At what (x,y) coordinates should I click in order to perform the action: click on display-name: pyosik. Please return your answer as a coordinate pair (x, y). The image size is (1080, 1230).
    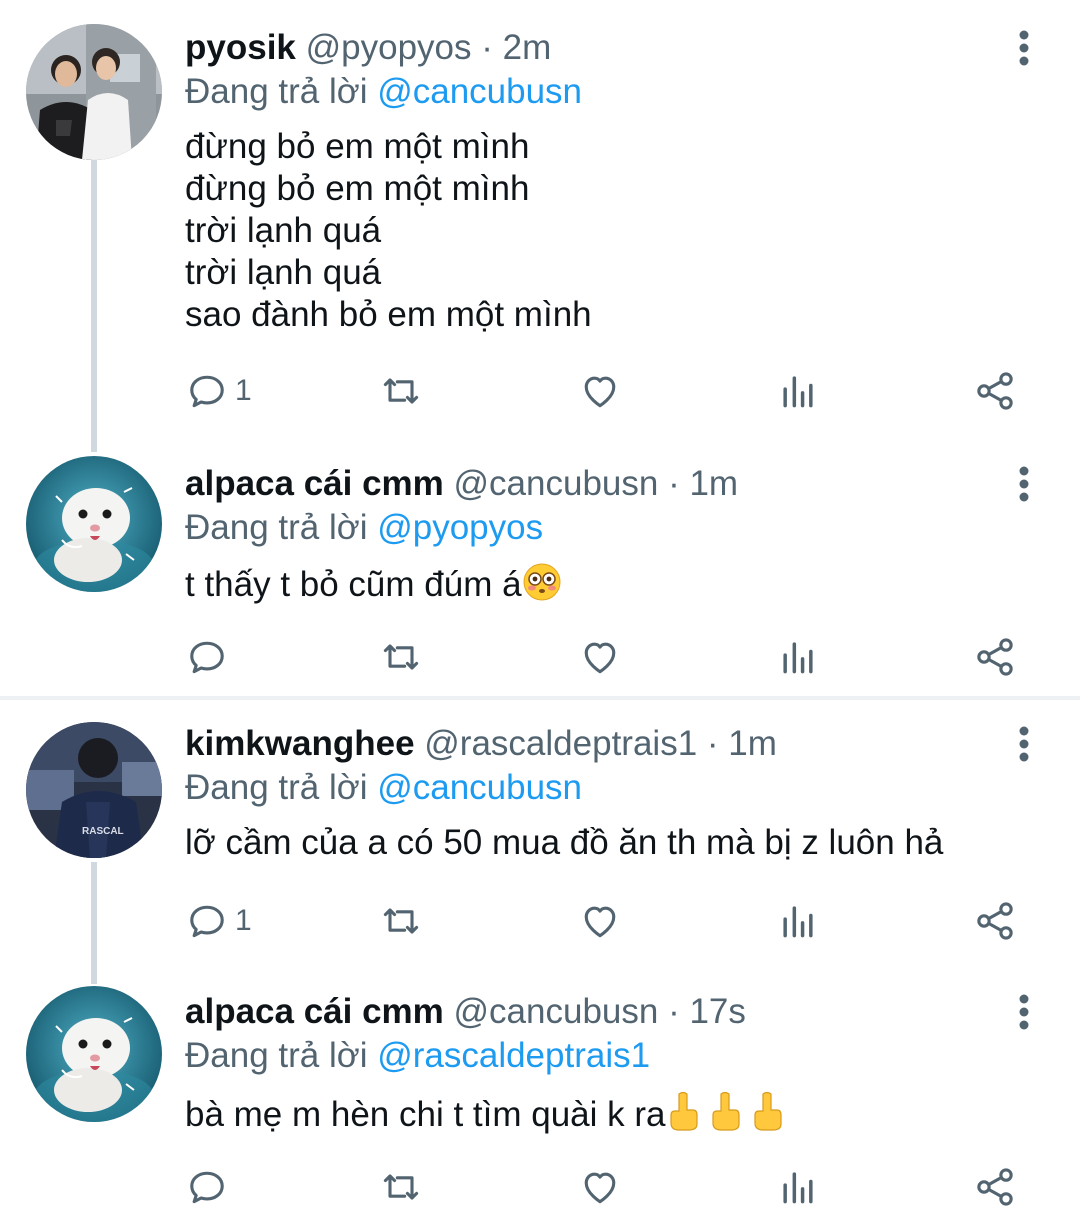
    Looking at the image, I should click on (240, 47).